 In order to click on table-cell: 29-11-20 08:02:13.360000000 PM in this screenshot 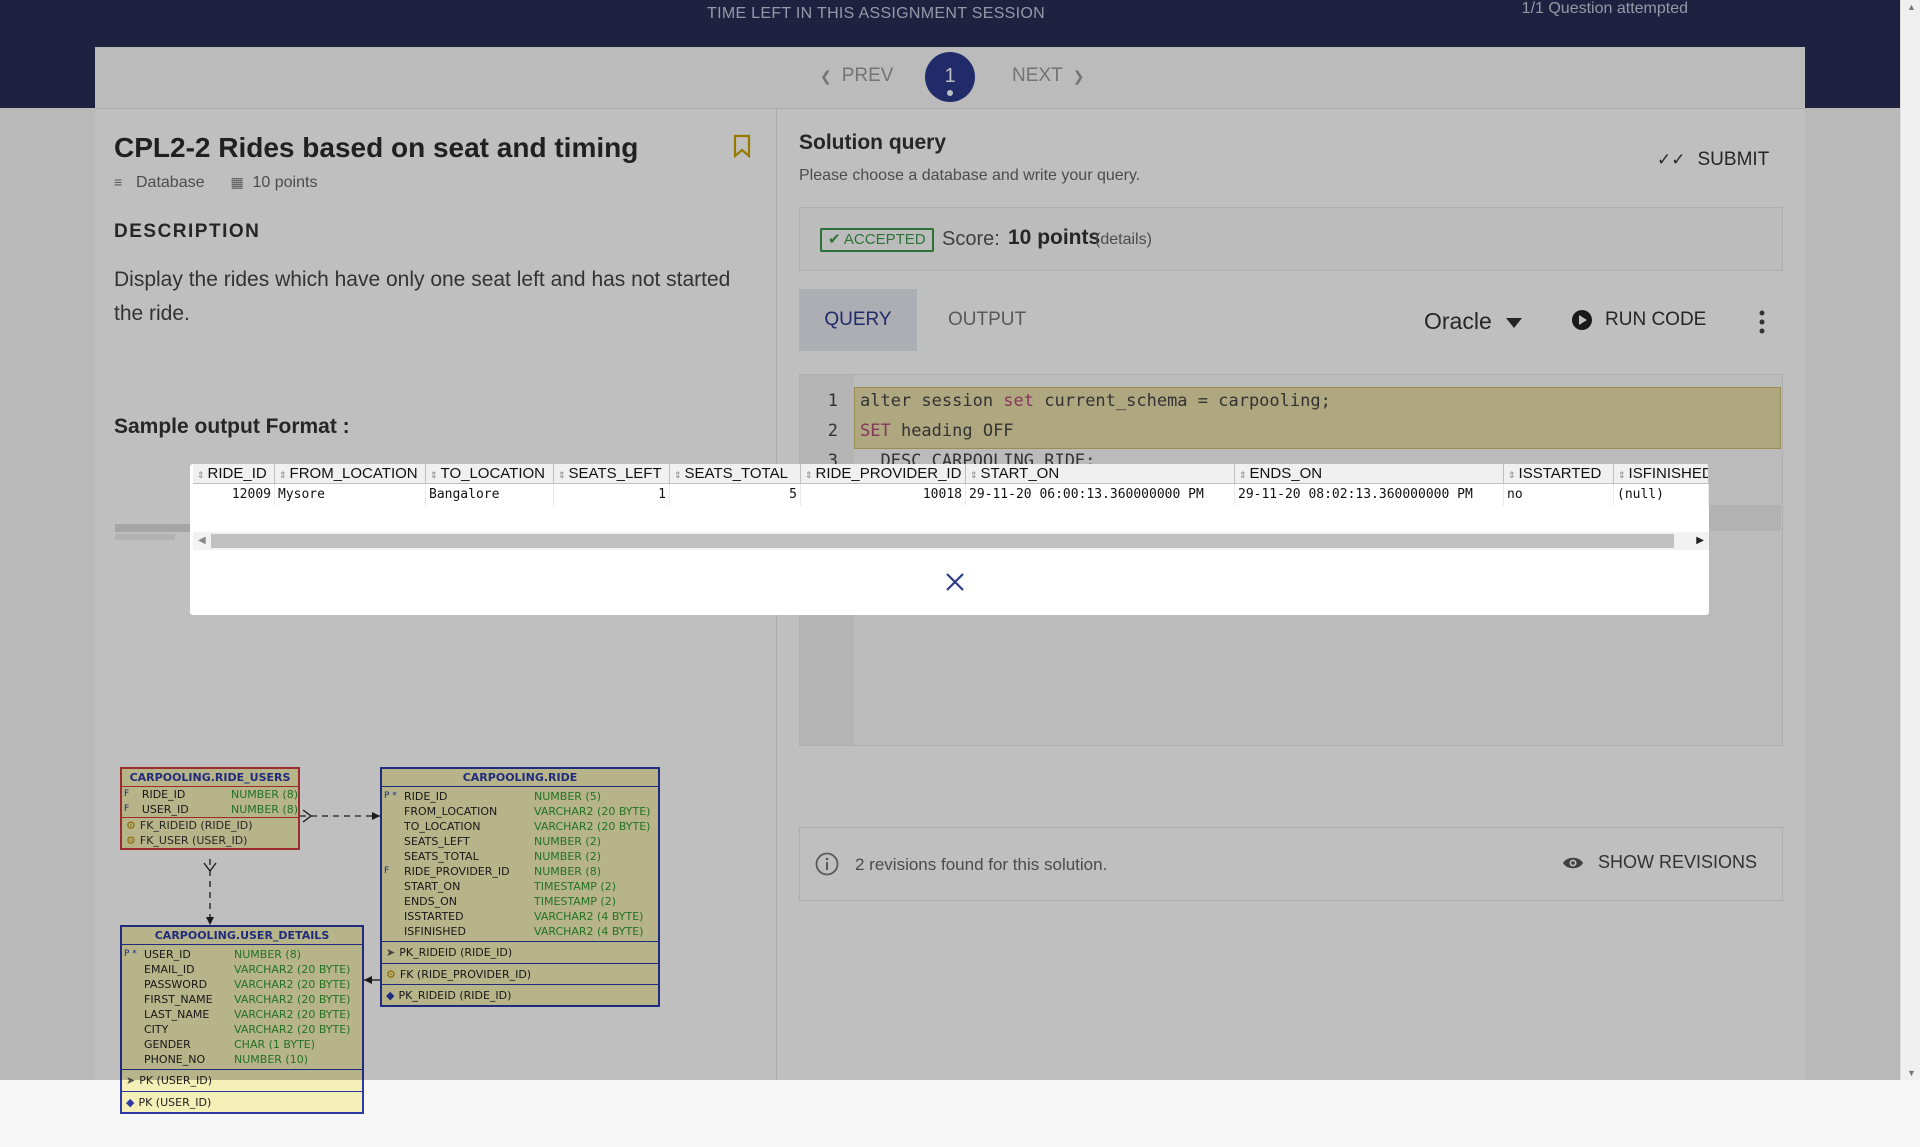, I will do `click(1369, 495)`.